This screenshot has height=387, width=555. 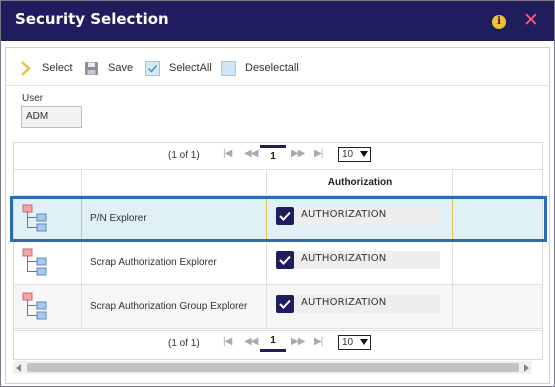 I want to click on row-name: Scrap Authorization Explorer, so click(x=153, y=262).